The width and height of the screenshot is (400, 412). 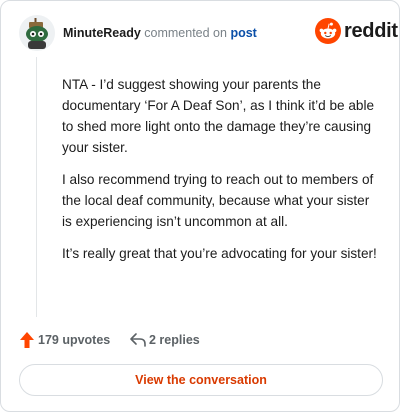 What do you see at coordinates (201, 380) in the screenshot?
I see `view-conversation-button: View the conversation` at bounding box center [201, 380].